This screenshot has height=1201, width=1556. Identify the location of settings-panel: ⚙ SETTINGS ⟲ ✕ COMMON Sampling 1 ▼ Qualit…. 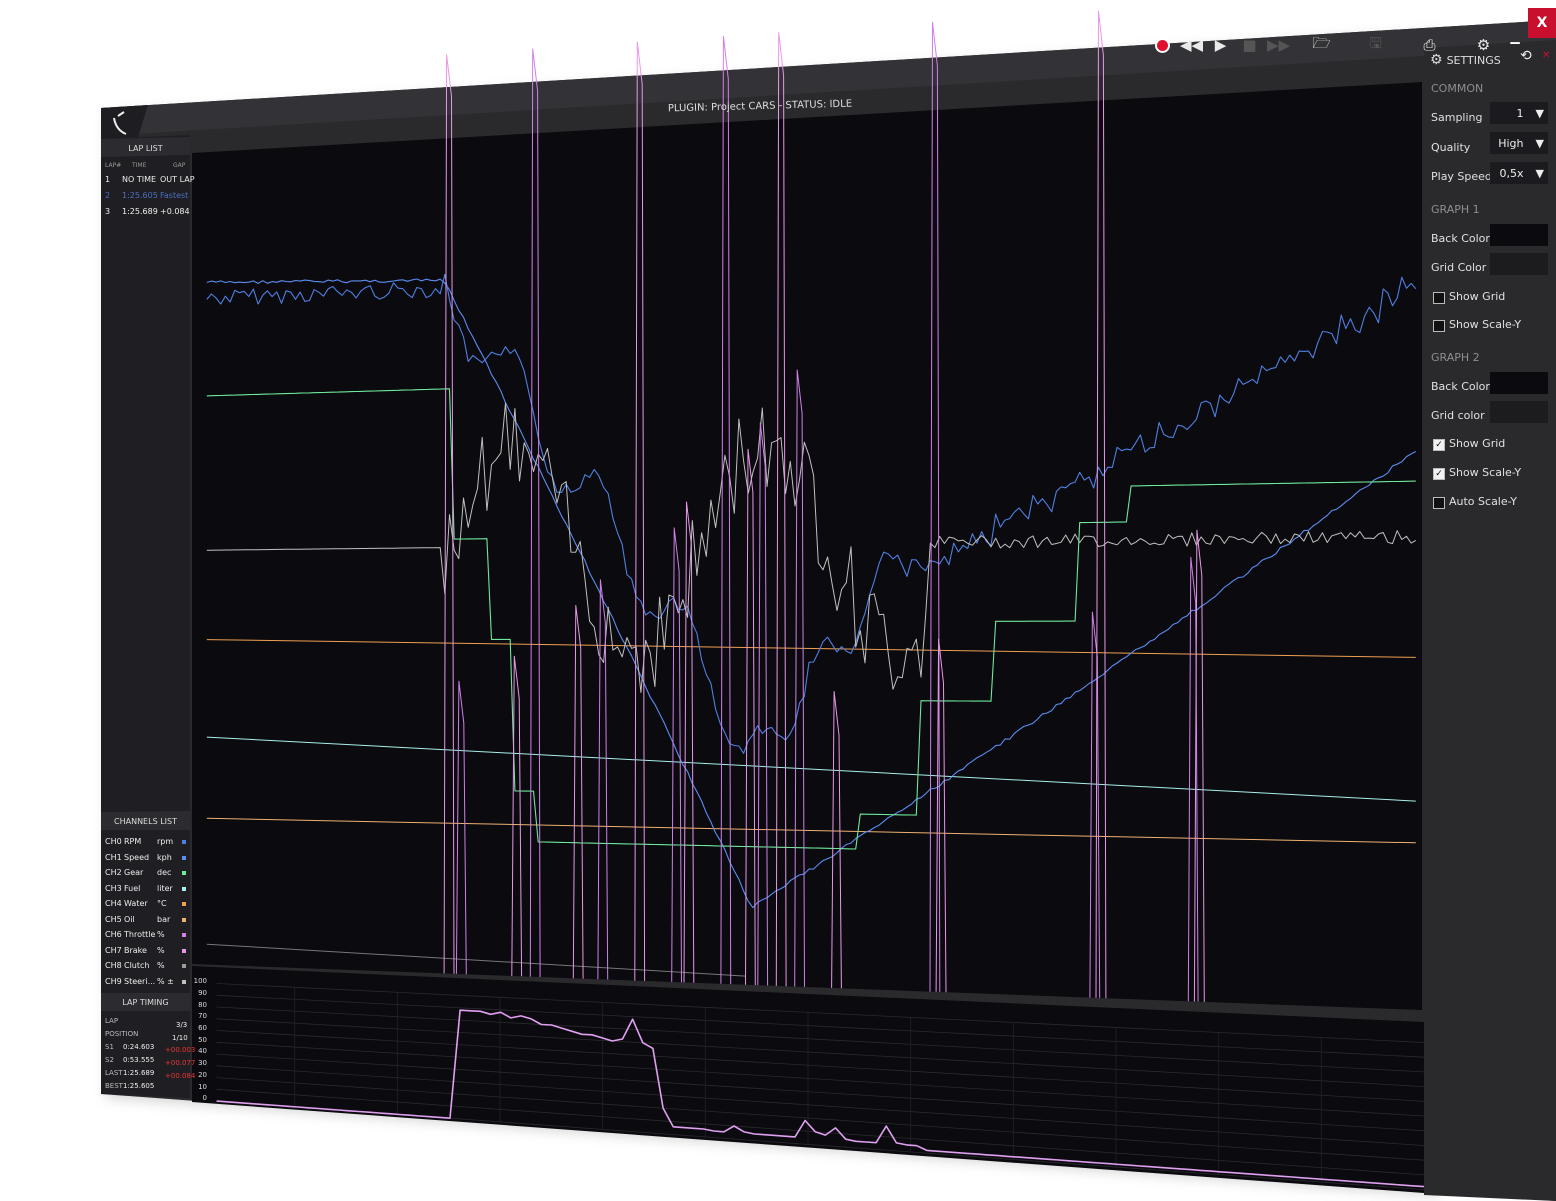
(1492, 623).